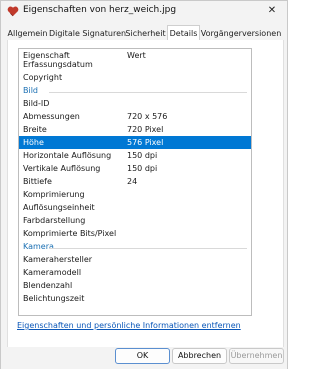 The height and width of the screenshot is (369, 320). What do you see at coordinates (43, 77) in the screenshot?
I see `property-name: Copyright` at bounding box center [43, 77].